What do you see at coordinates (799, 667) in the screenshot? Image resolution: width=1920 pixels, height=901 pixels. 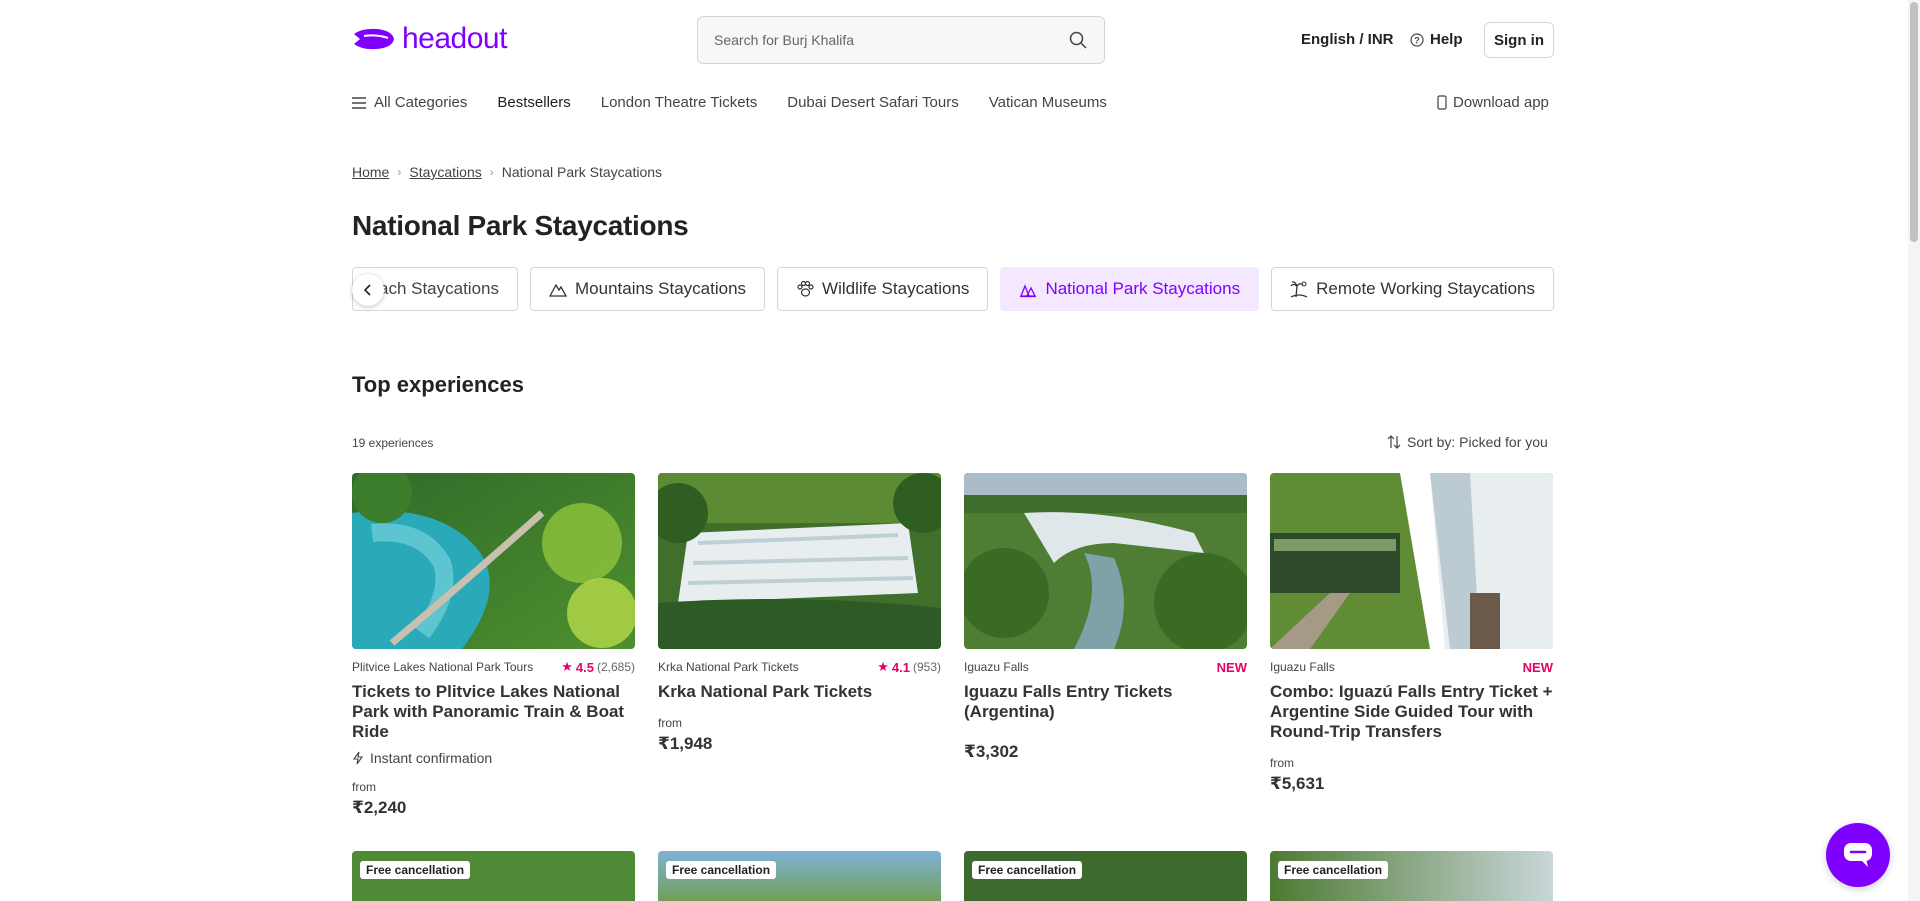 I see `card-meta: Krka National Park Tickets ★ 4.1 (953)` at bounding box center [799, 667].